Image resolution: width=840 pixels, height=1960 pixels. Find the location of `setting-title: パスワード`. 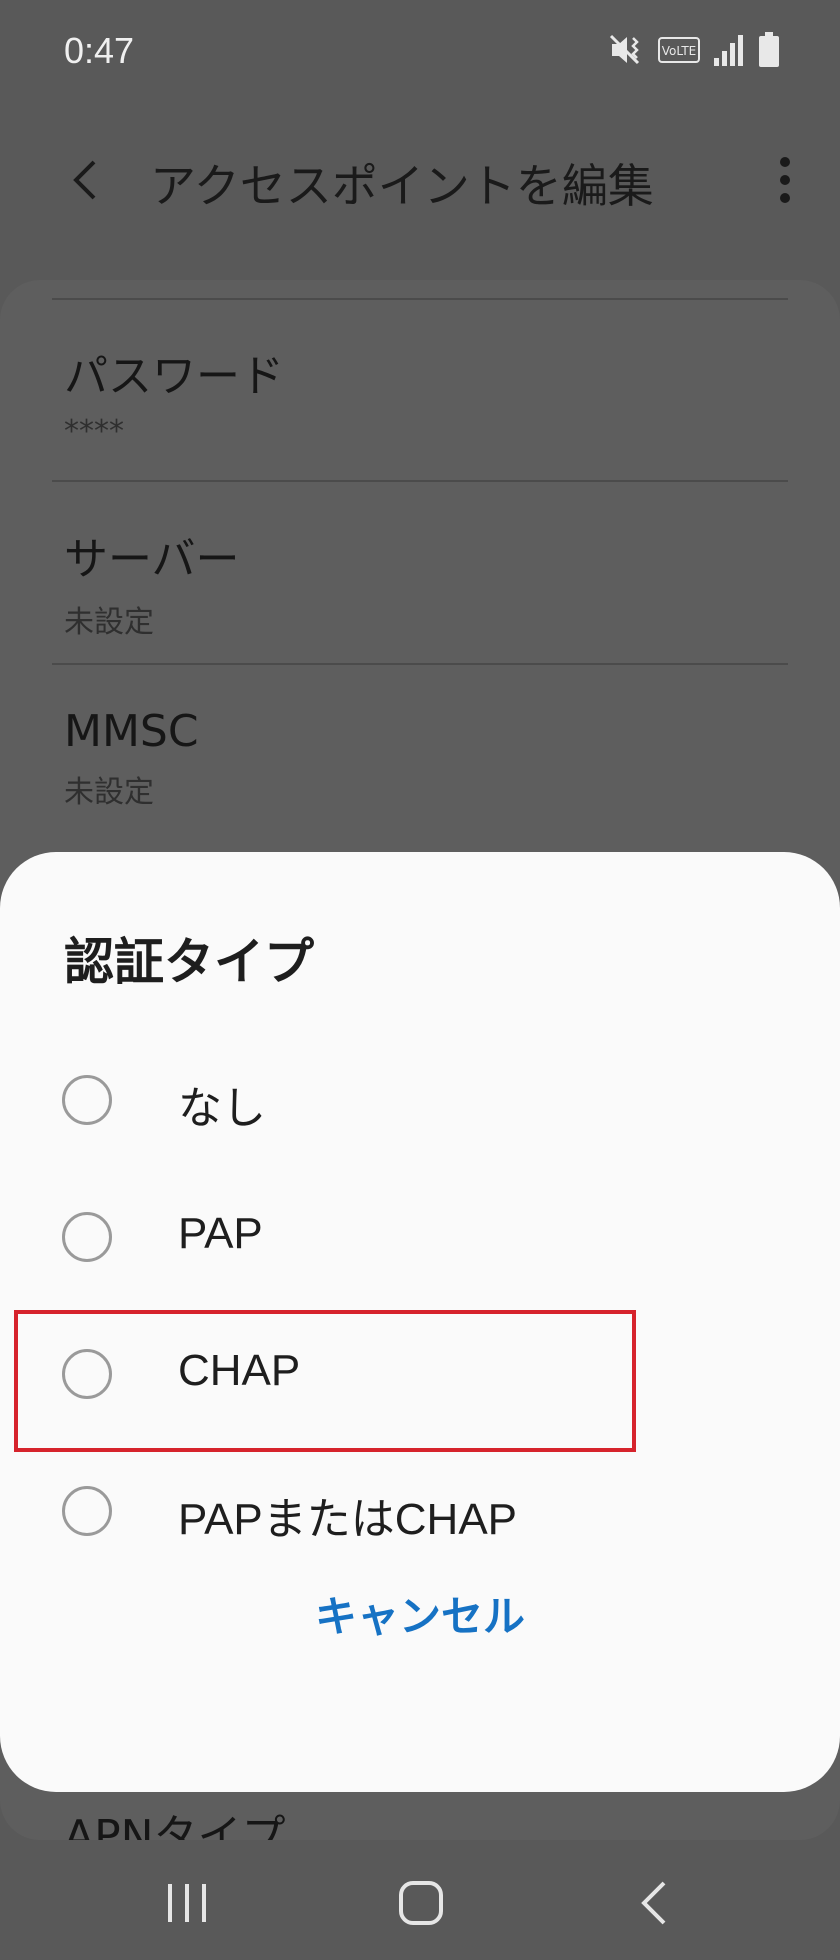

setting-title: パスワード is located at coordinates (174, 376).